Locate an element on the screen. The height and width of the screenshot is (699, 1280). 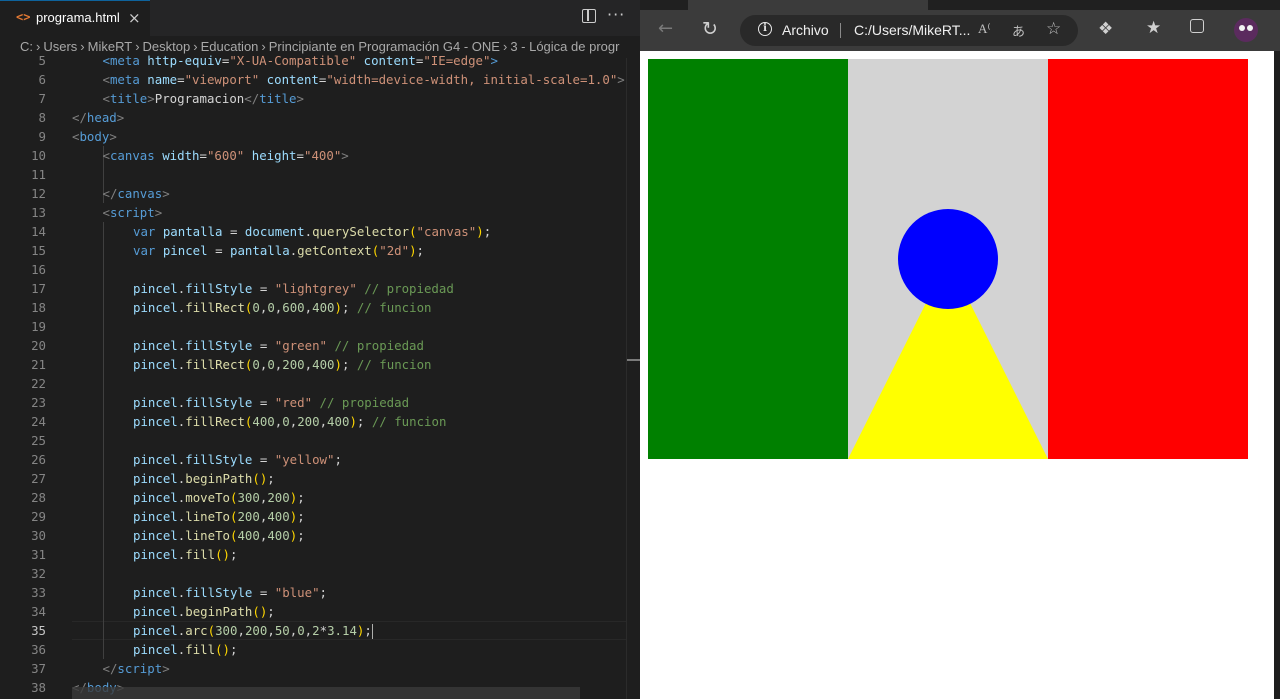
tab-filename: programa.html is located at coordinates (78, 17).